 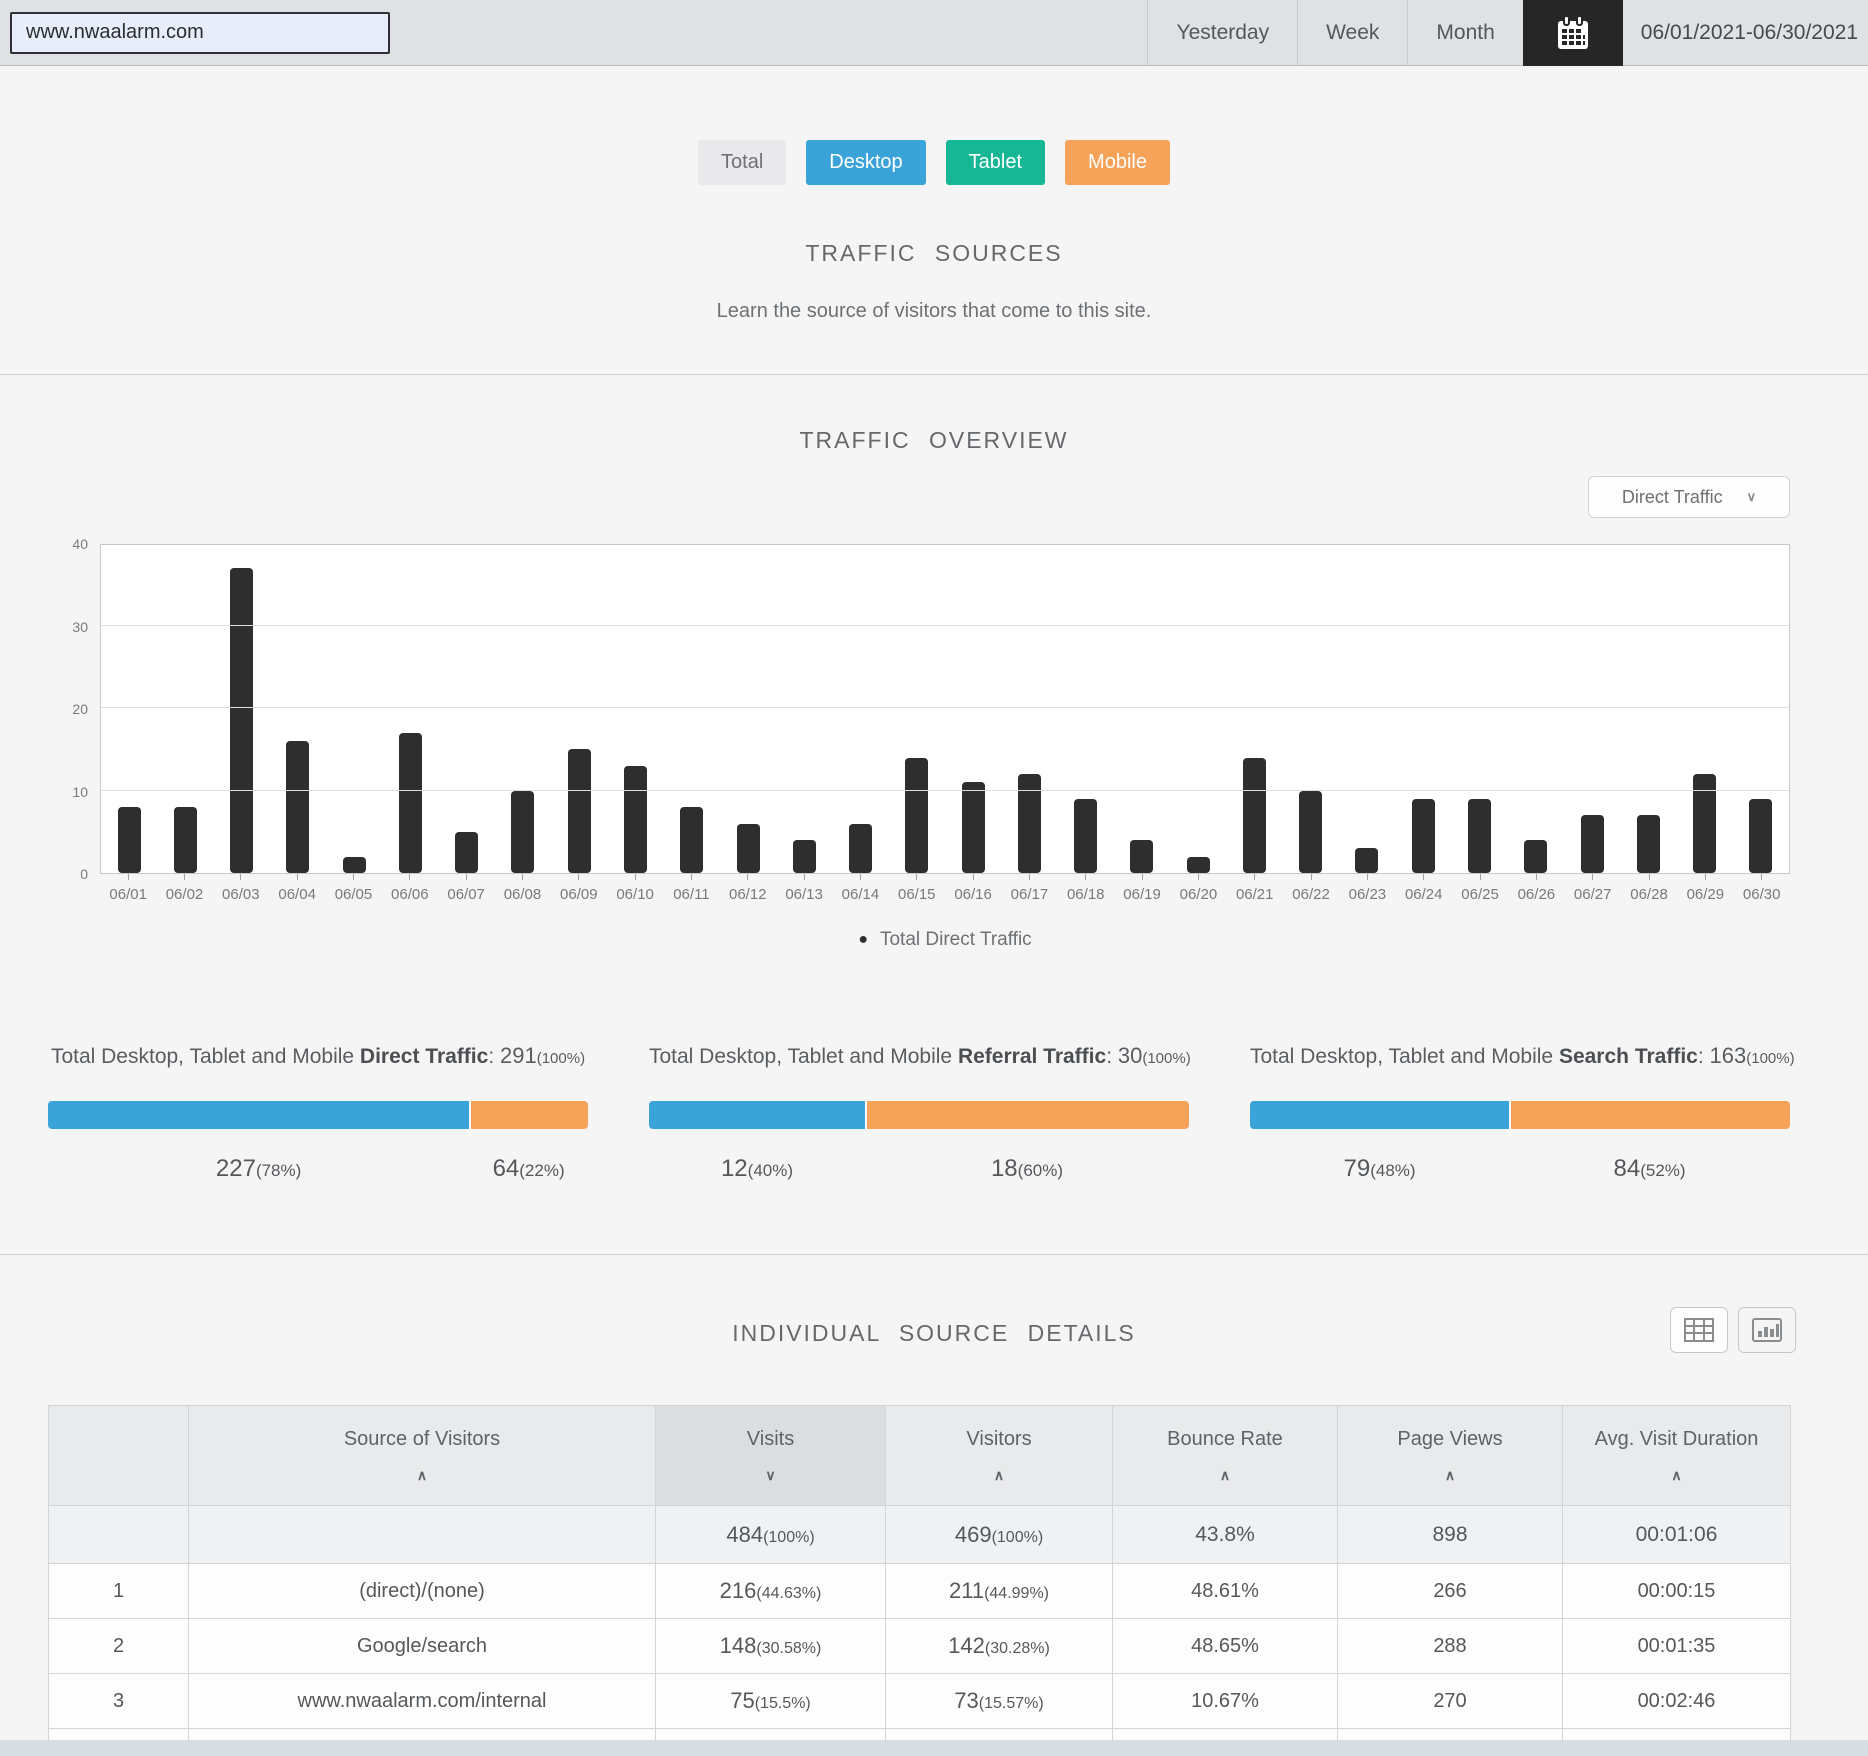 I want to click on column-header-visitors: Visitors ∧, so click(x=999, y=1455).